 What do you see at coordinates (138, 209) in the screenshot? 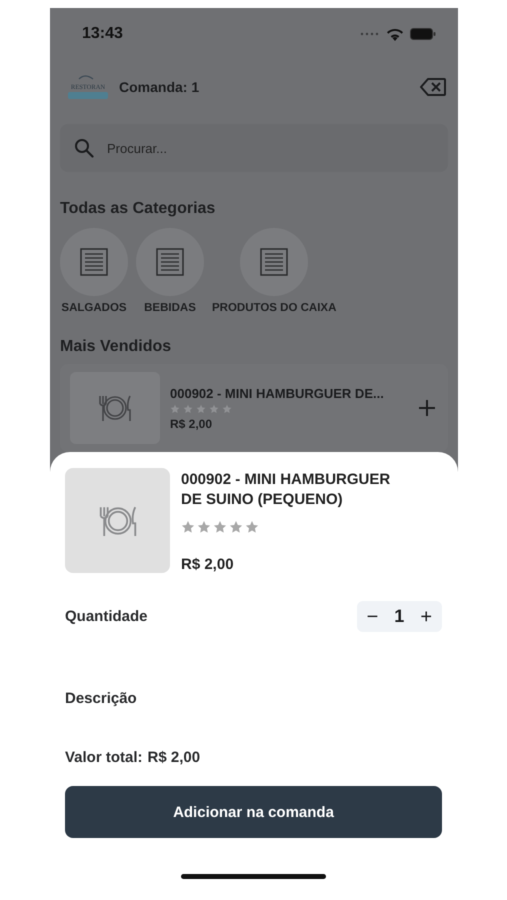
I see `section-title: Todas as Categorias` at bounding box center [138, 209].